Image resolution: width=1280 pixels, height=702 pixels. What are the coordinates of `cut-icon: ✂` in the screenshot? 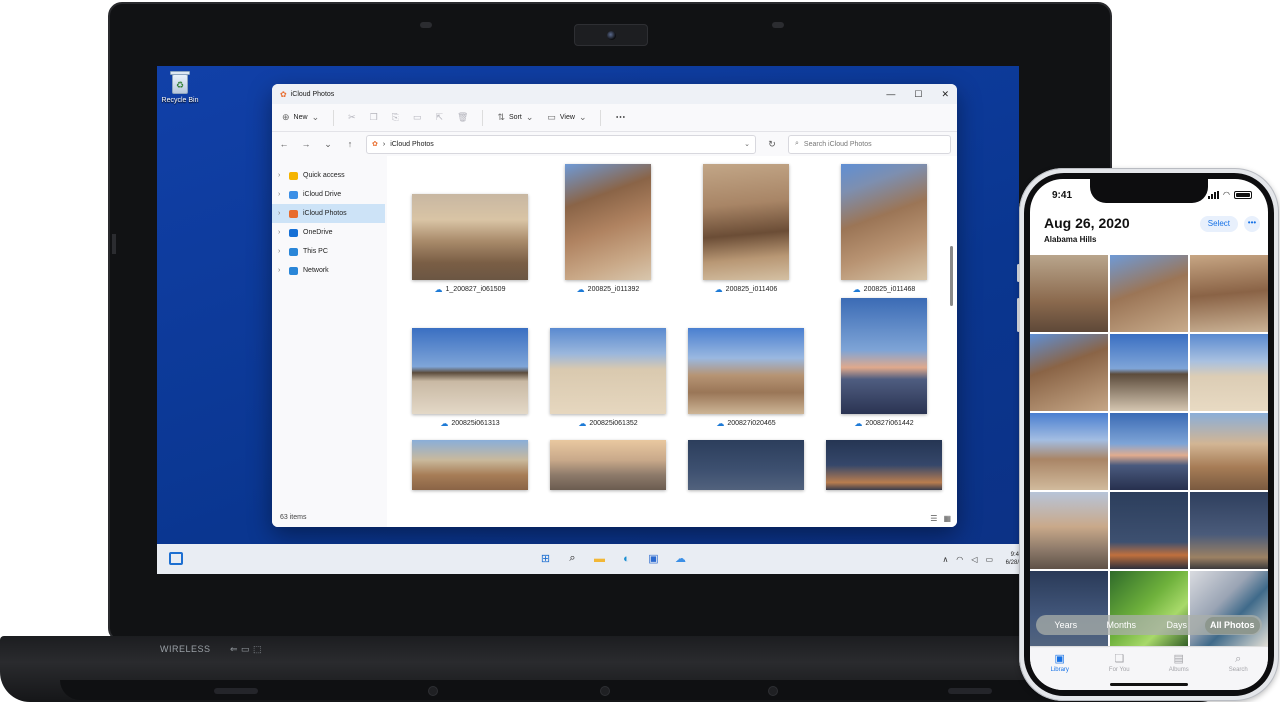 It's located at (352, 117).